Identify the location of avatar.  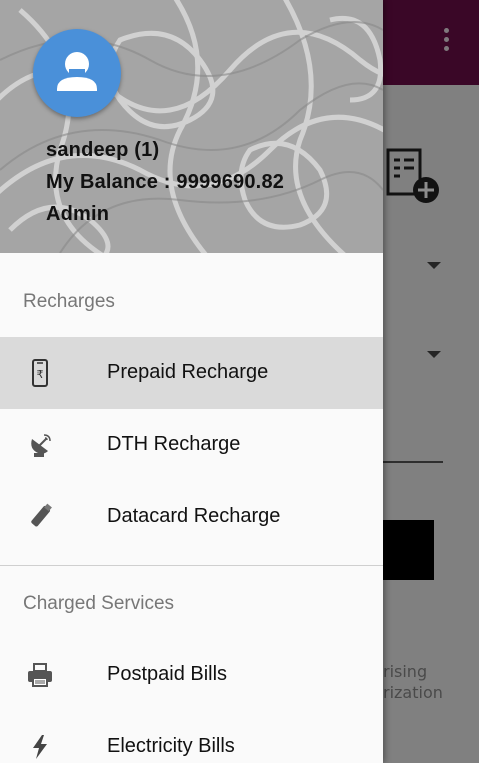
(77, 73).